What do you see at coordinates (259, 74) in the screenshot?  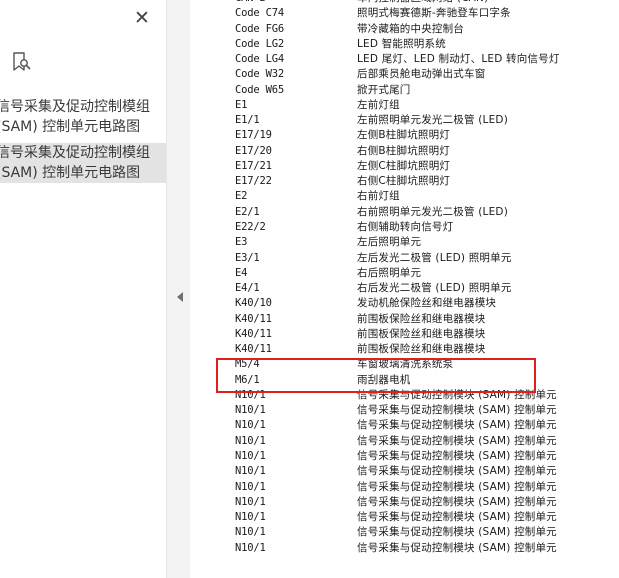 I see `component-code: Code W32` at bounding box center [259, 74].